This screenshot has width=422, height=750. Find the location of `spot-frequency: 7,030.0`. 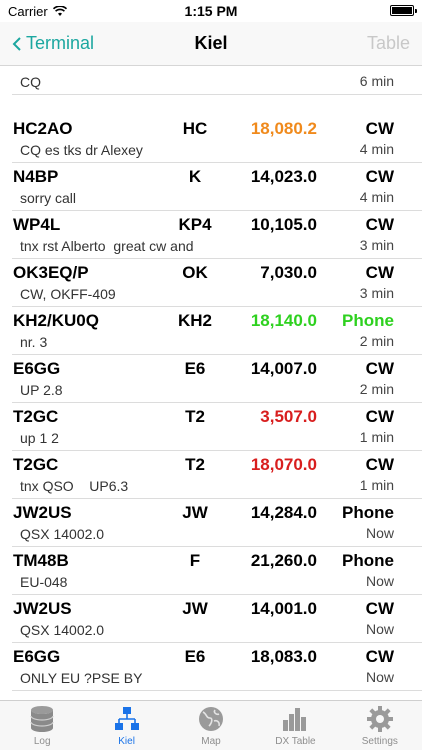

spot-frequency: 7,030.0 is located at coordinates (288, 272).